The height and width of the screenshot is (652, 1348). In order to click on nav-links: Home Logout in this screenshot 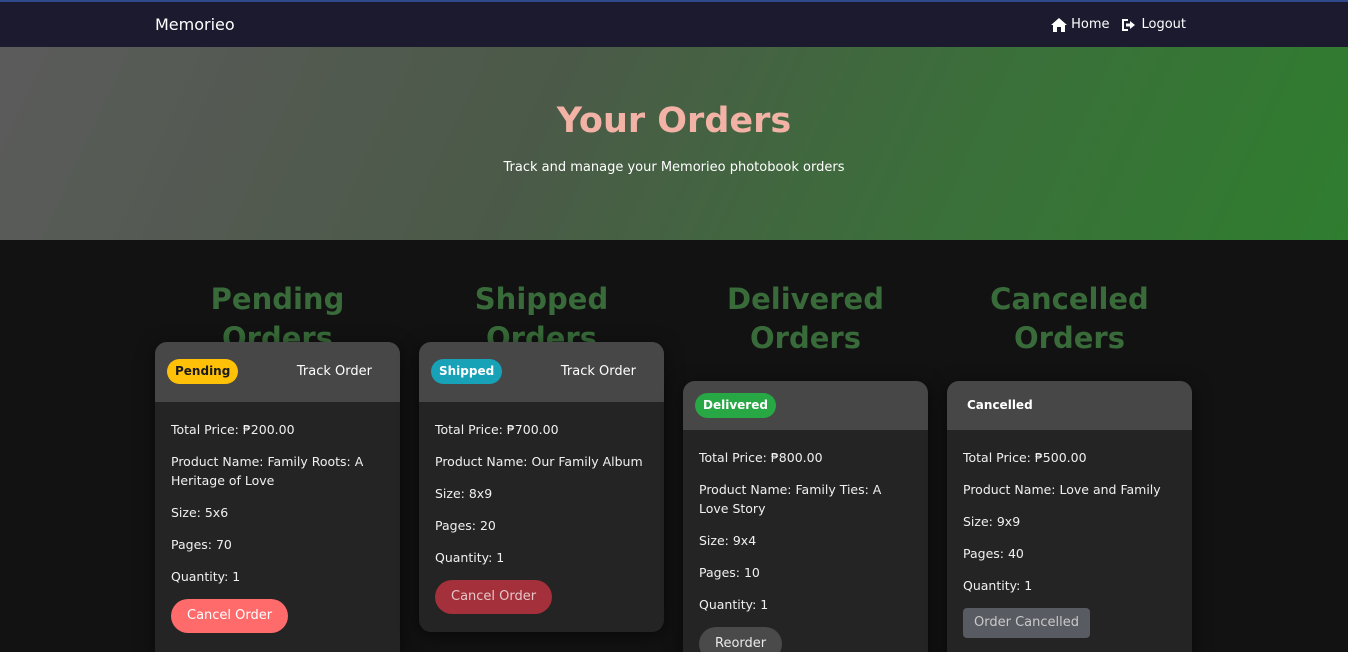, I will do `click(1118, 24)`.